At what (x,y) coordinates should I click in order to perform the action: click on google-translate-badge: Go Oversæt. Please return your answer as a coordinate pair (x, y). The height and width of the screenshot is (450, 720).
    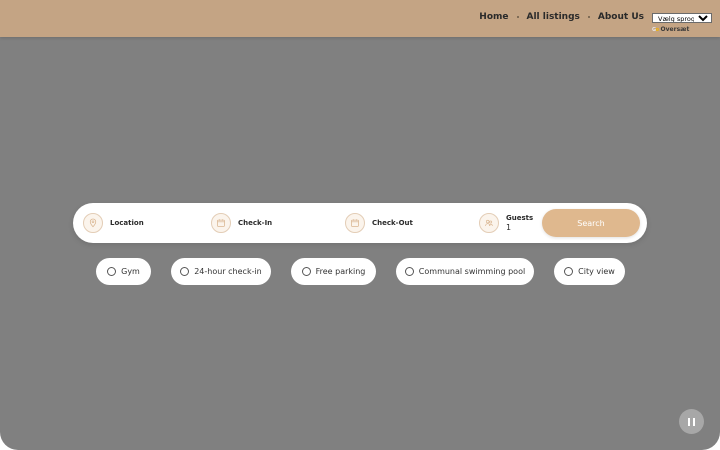
    Looking at the image, I should click on (682, 29).